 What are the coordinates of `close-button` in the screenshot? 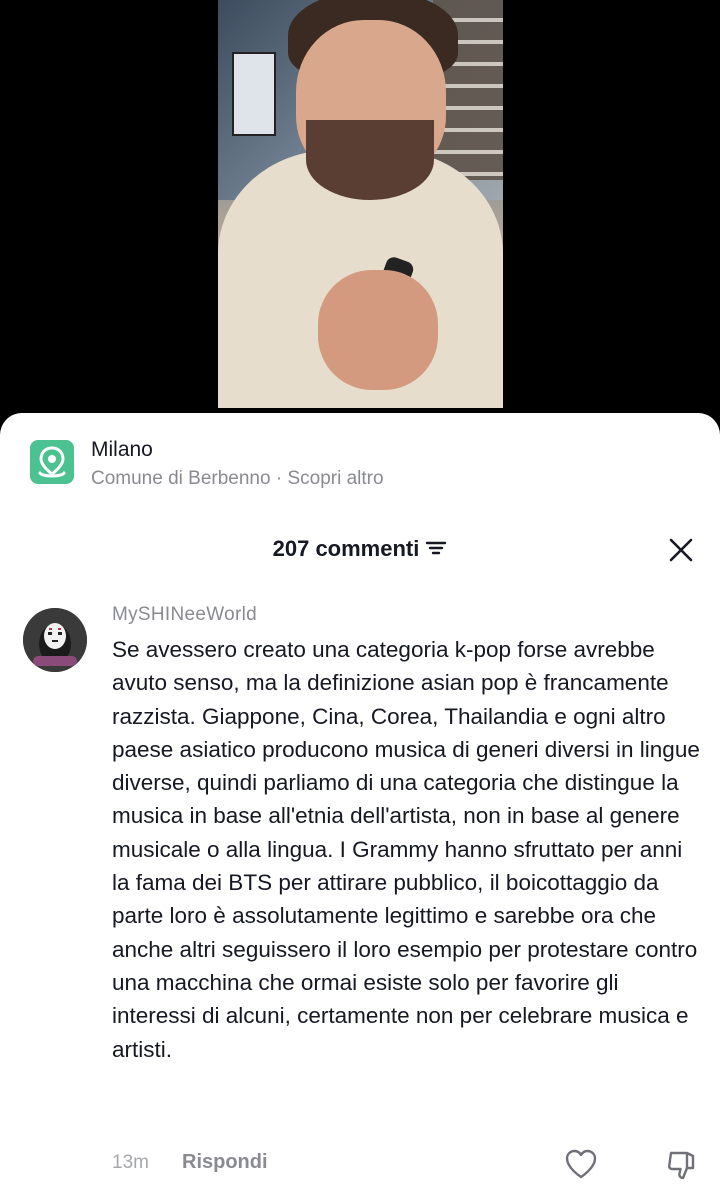 It's located at (681, 550).